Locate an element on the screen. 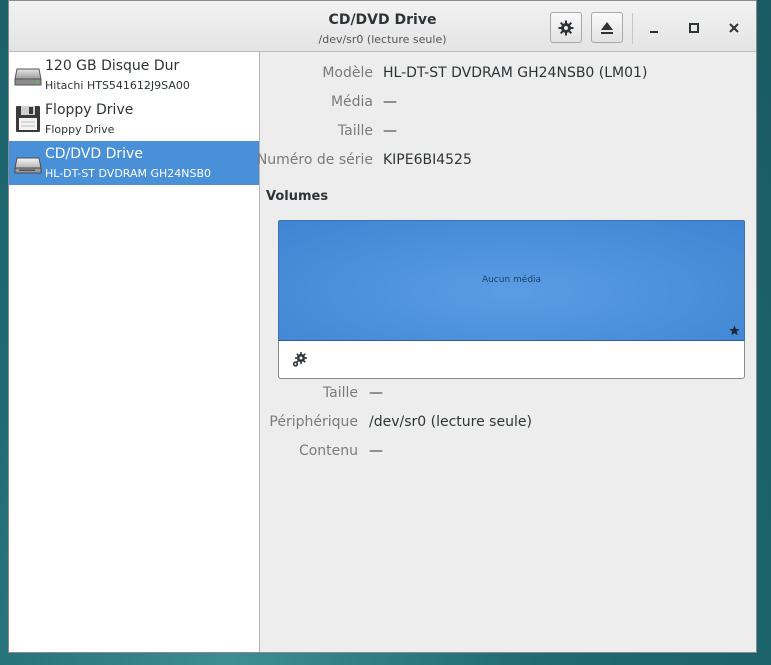 The width and height of the screenshot is (771, 665). volume-prop-content: Contenu — is located at coordinates (508, 453).